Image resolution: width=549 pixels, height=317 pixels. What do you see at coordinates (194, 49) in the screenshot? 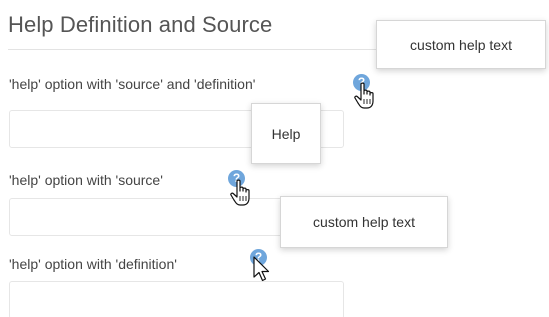
I see `title-divider` at bounding box center [194, 49].